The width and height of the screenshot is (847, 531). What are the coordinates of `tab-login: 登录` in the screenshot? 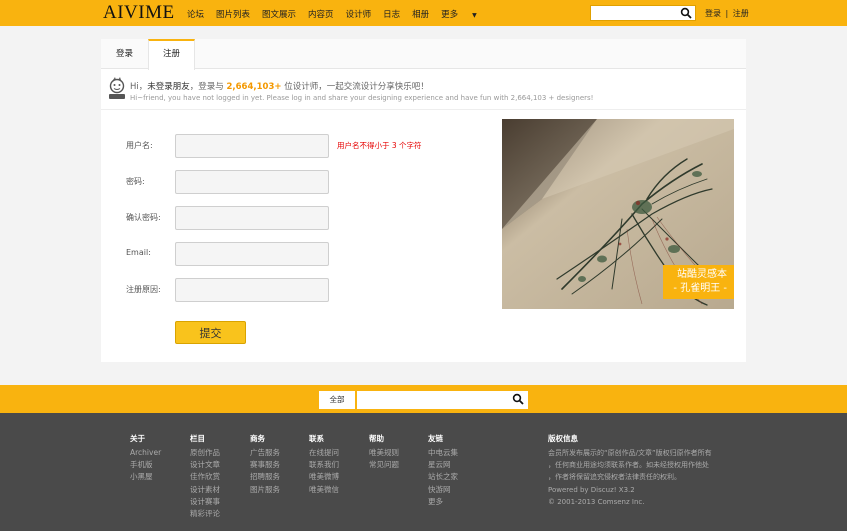 It's located at (124, 54).